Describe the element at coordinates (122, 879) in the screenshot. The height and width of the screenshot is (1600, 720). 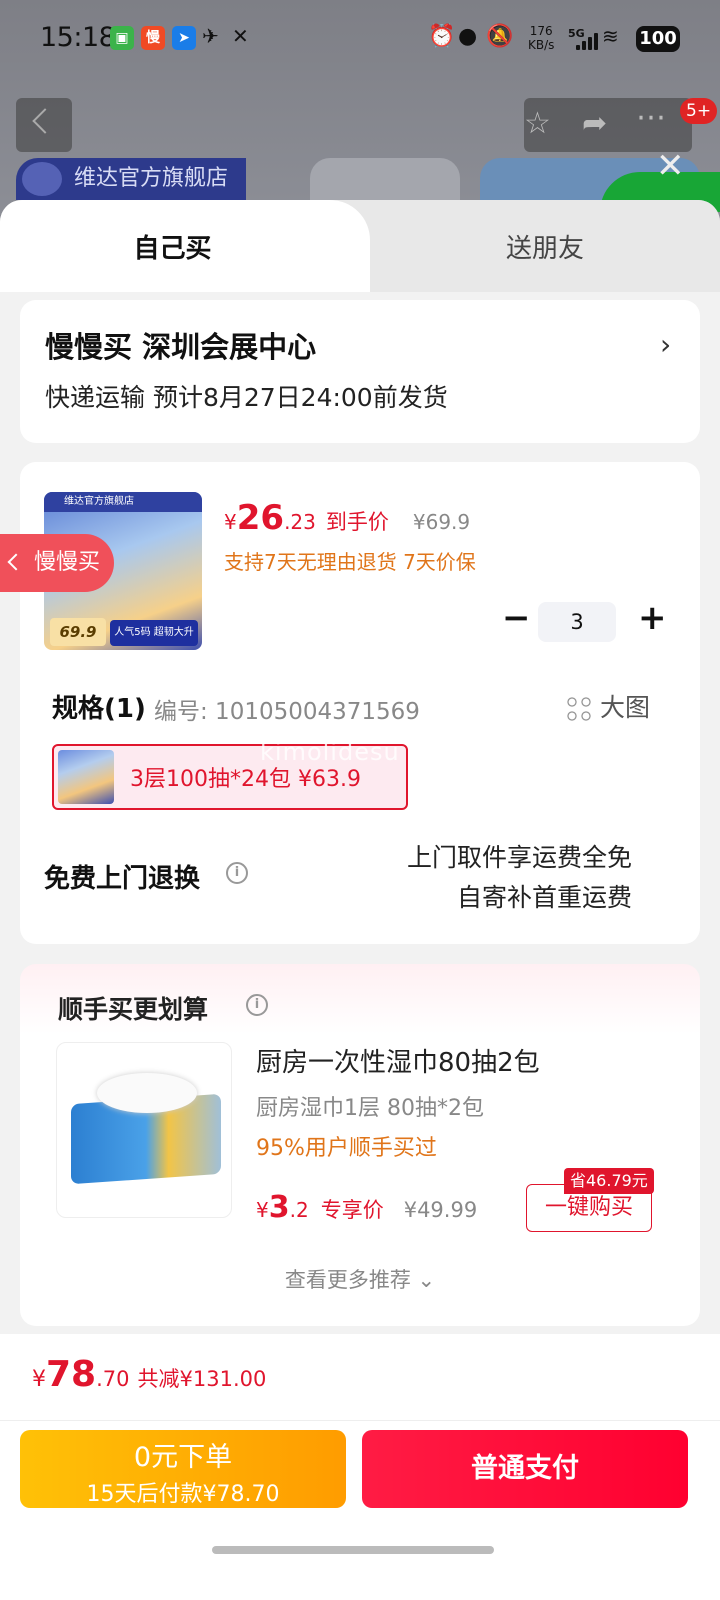
I see `free-return-title: 免费上门退换` at that location.